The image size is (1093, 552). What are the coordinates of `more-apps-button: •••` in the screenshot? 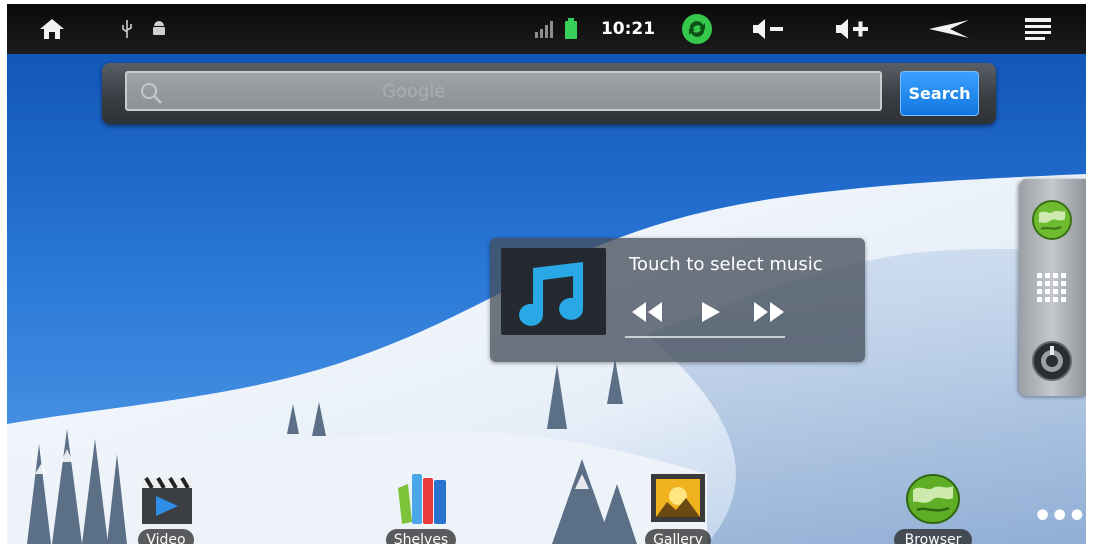 It's located at (1059, 516).